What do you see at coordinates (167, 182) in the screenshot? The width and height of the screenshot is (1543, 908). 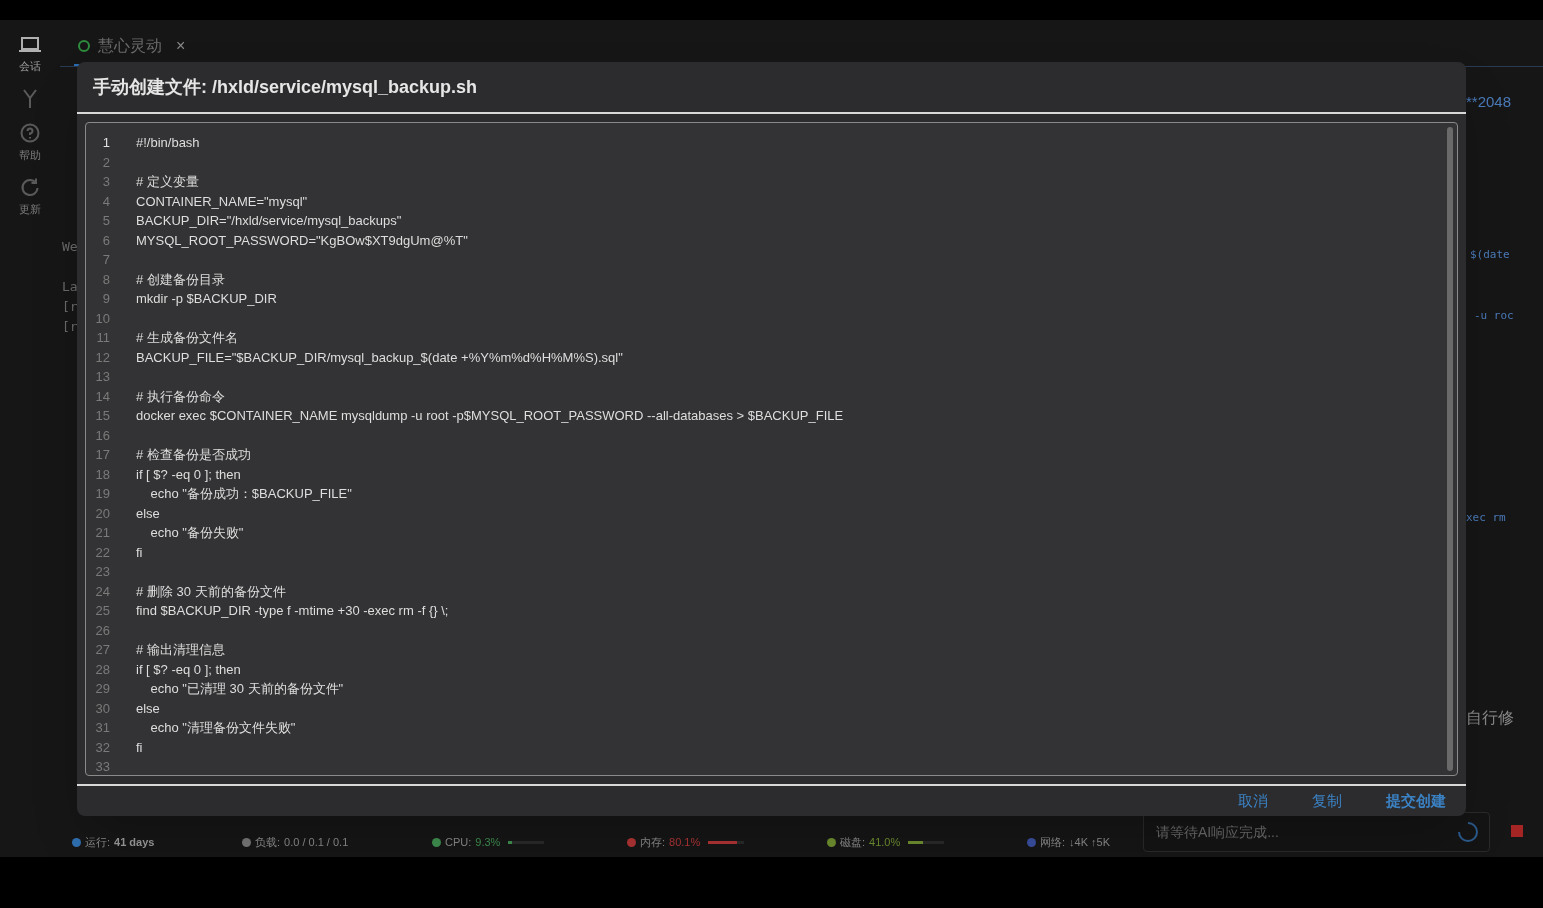 I see `code-line: # 定义变量` at bounding box center [167, 182].